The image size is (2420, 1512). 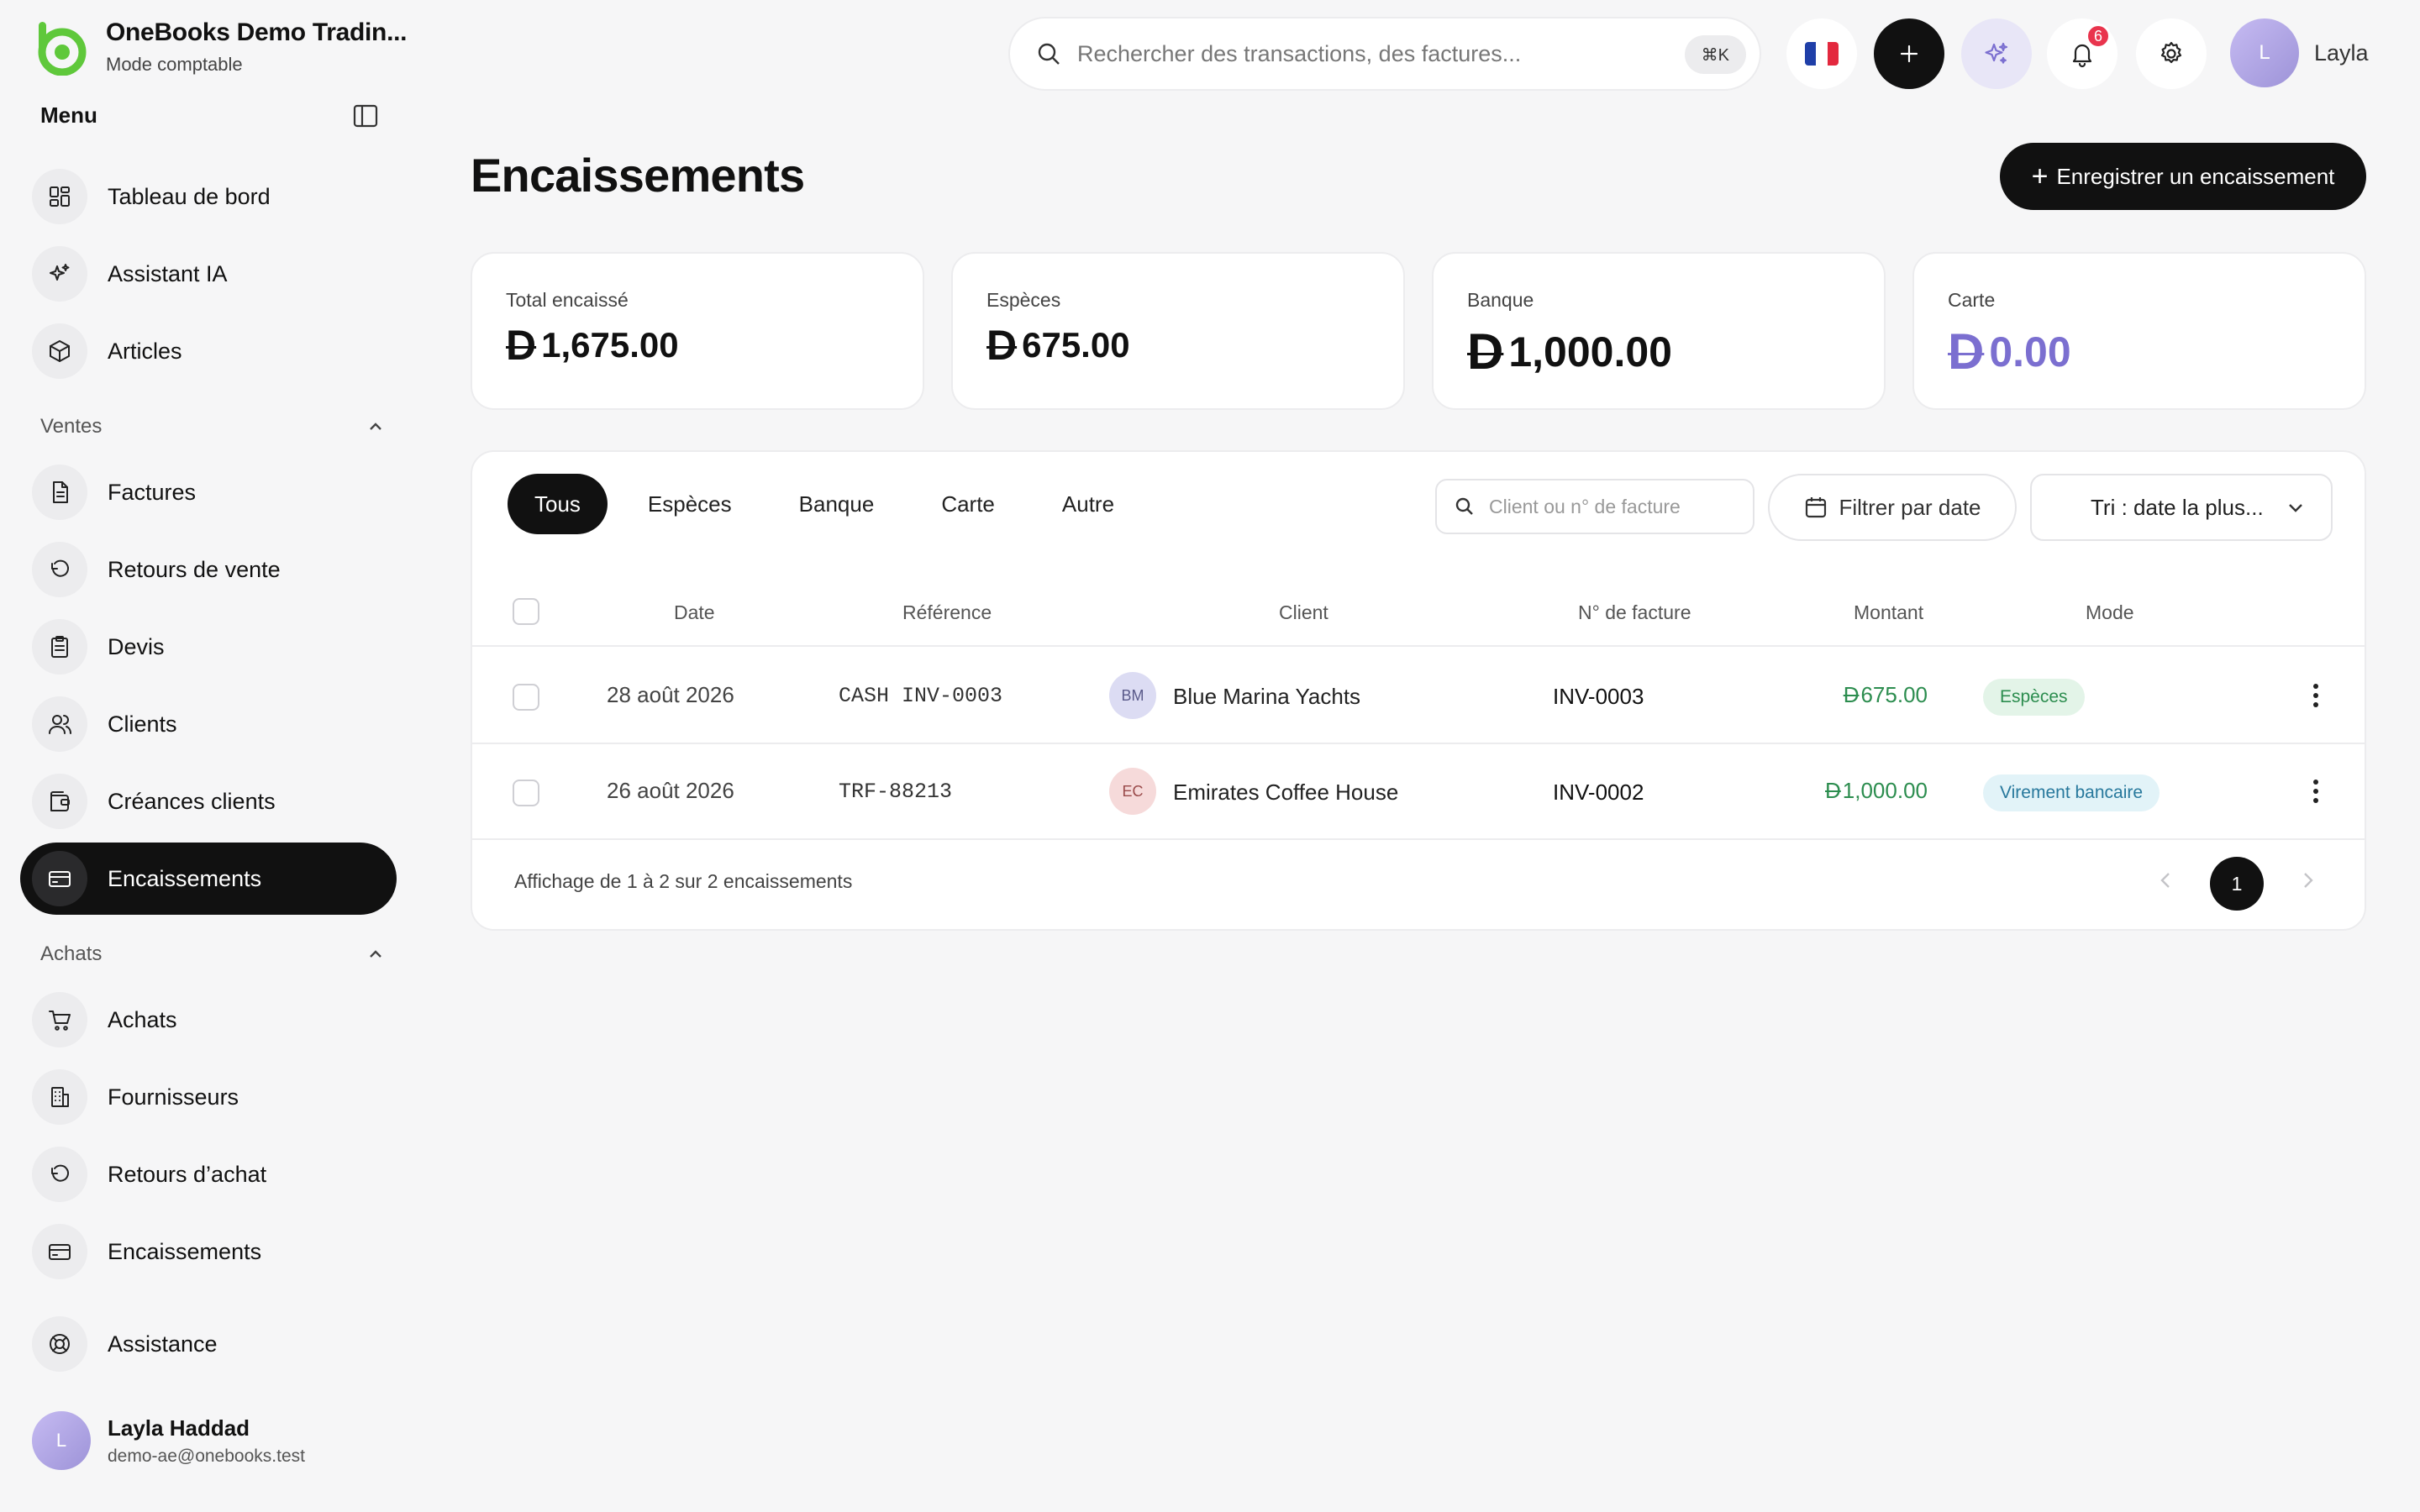 What do you see at coordinates (1286, 793) in the screenshot?
I see `row-client: Emirates Coffee House` at bounding box center [1286, 793].